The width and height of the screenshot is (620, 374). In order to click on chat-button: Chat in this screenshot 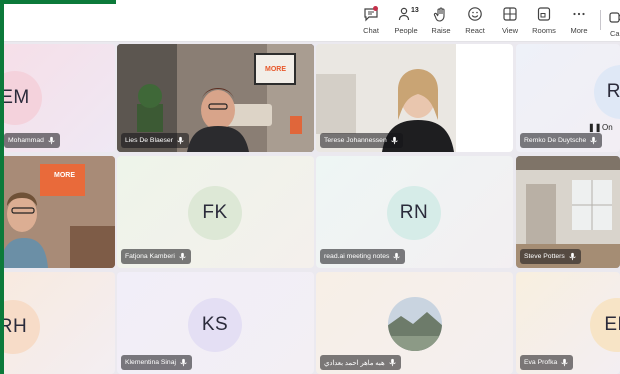, I will do `click(371, 22)`.